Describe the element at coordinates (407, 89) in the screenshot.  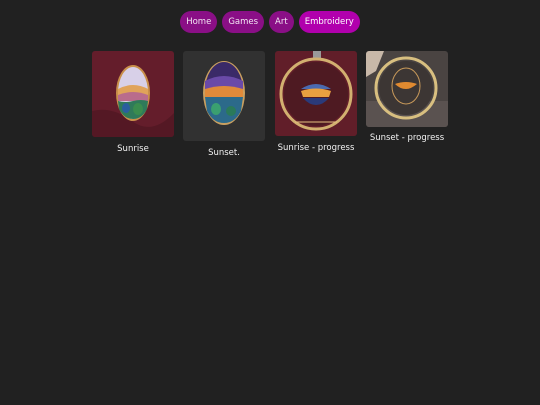
I see `sunset-progress-image` at that location.